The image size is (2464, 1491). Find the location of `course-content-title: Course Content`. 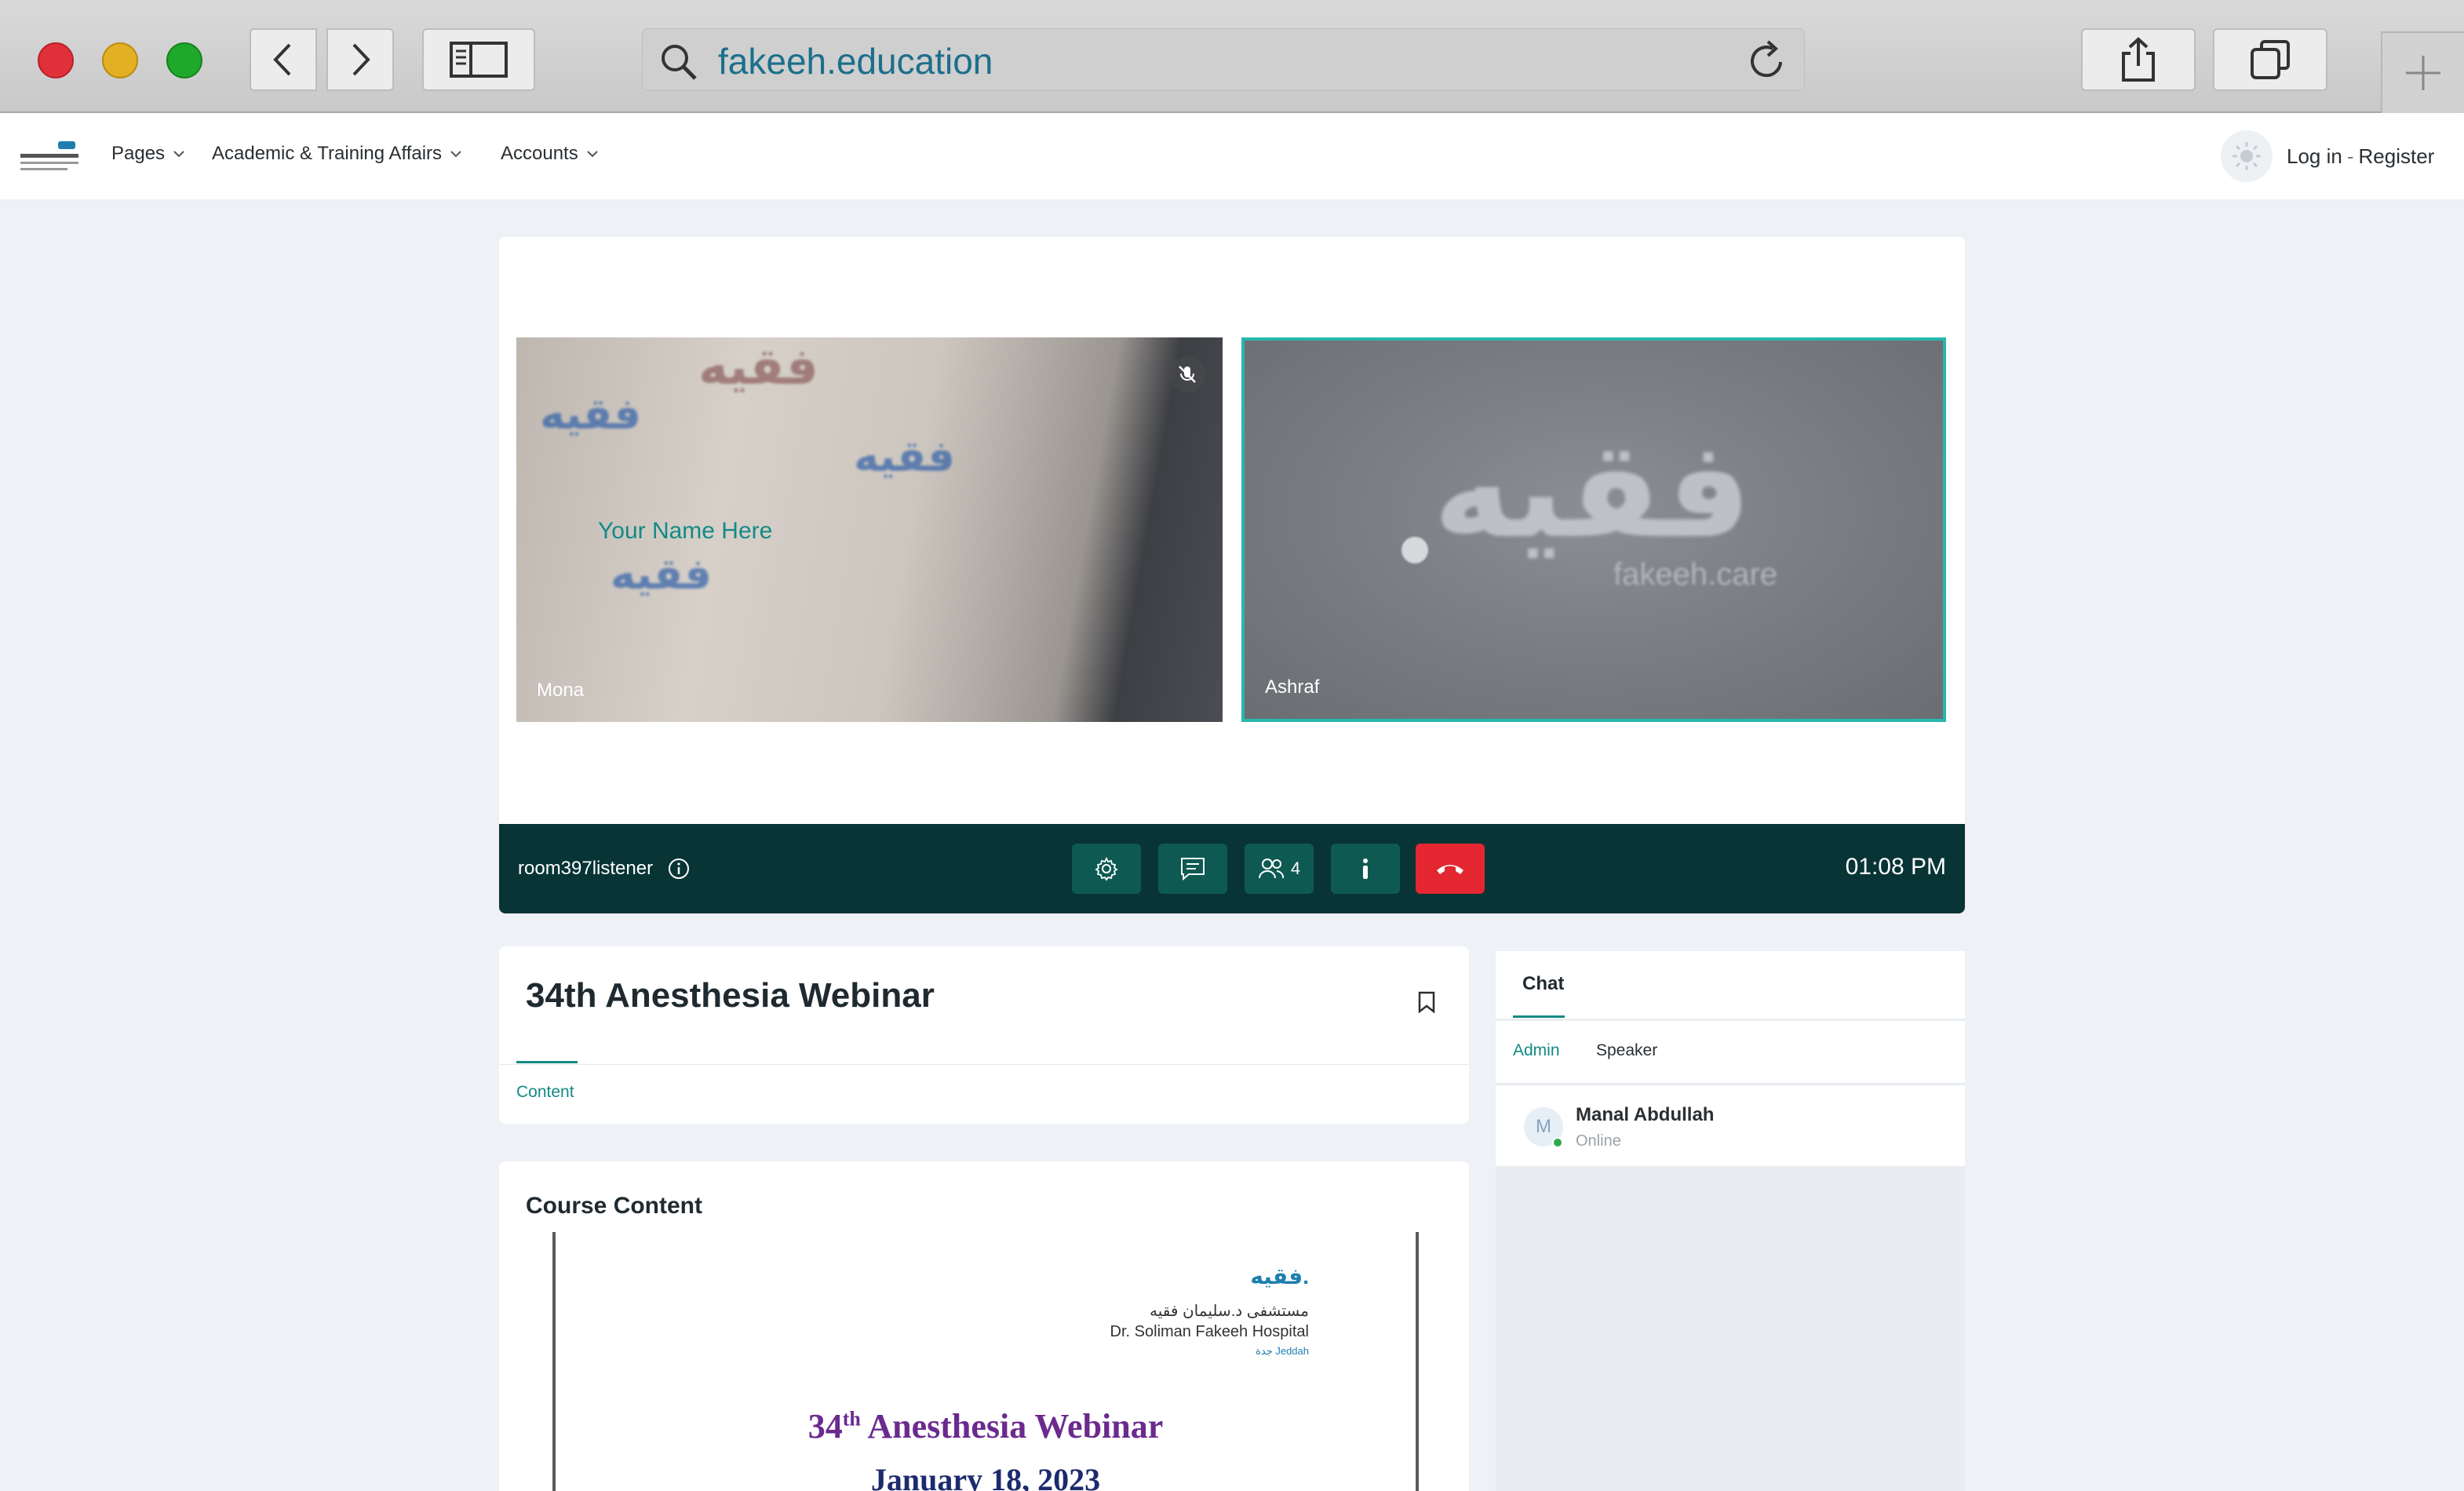

course-content-title: Course Content is located at coordinates (614, 1206).